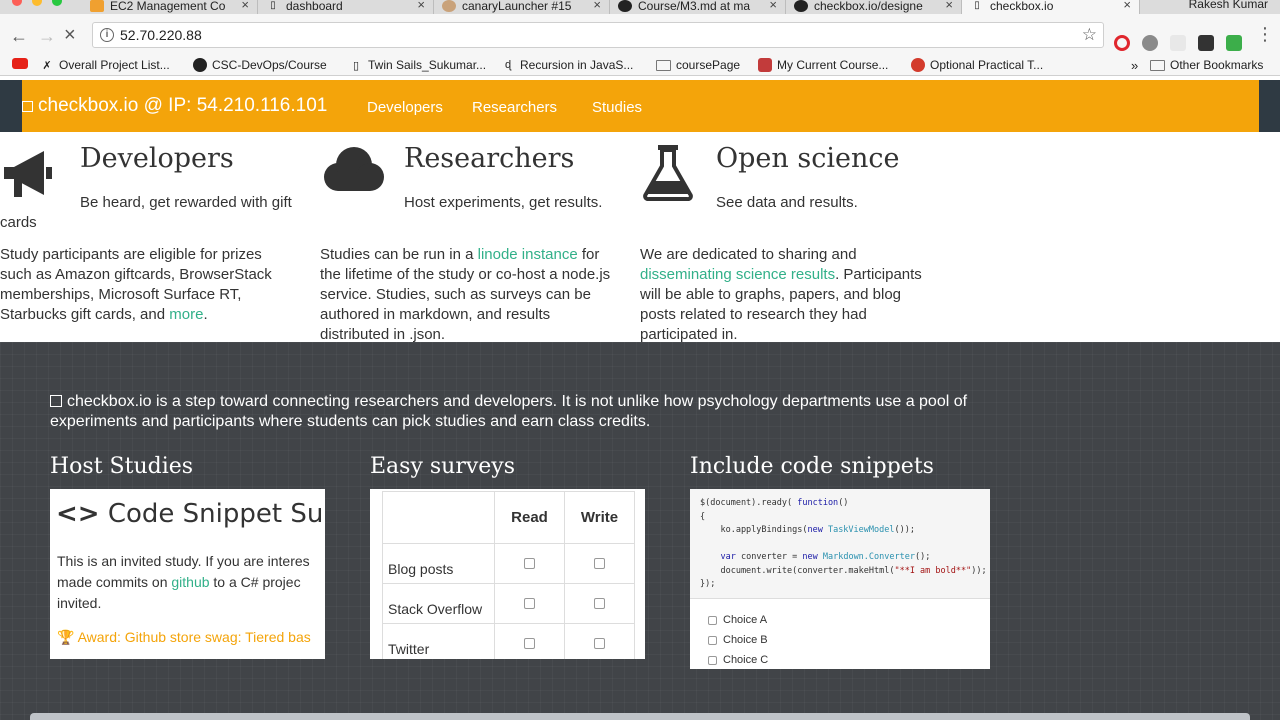  What do you see at coordinates (737, 274) in the screenshot?
I see `disseminating-link: disseminating science results` at bounding box center [737, 274].